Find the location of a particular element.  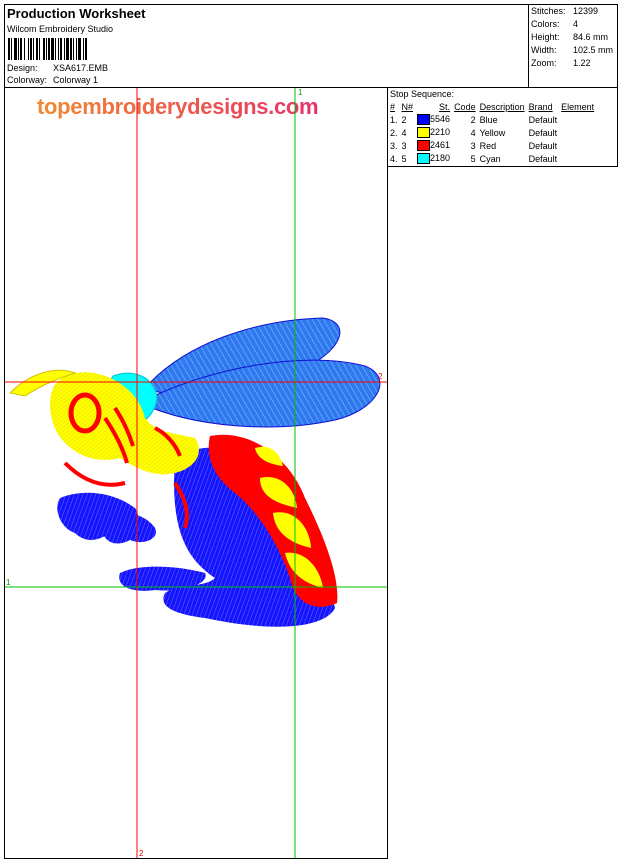

stitch-cell: 2180 is located at coordinates (434, 158).